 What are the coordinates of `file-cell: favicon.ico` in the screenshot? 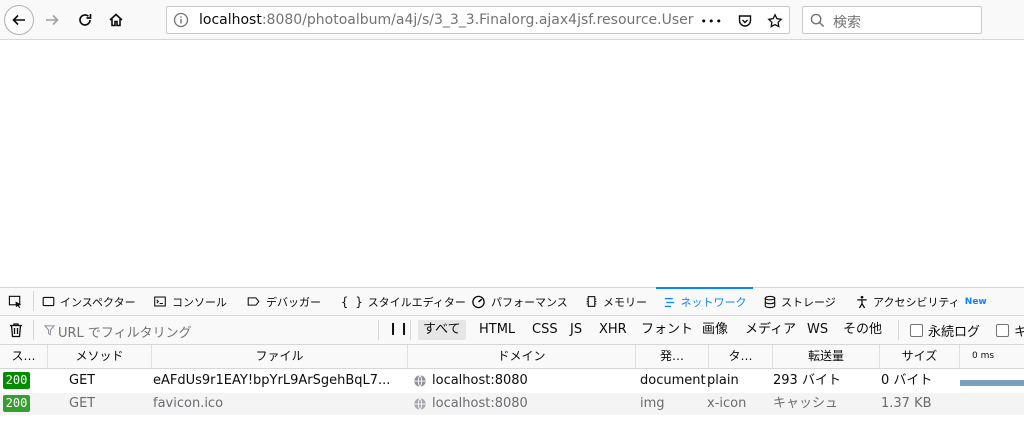 It's located at (188, 403).